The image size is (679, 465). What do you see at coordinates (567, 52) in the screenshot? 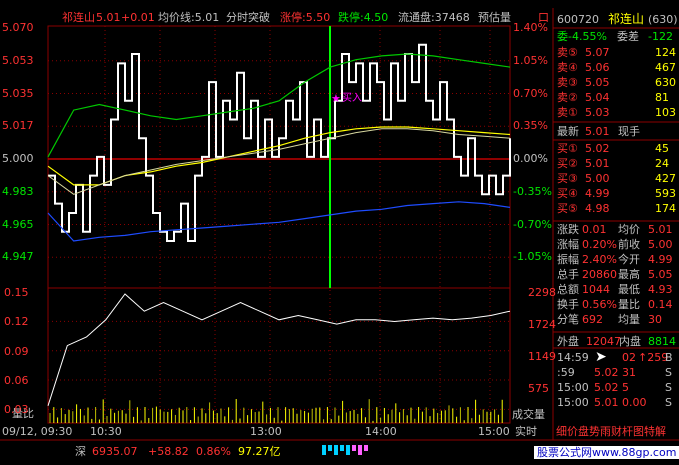
I see `sell-label: 卖⑤` at bounding box center [567, 52].